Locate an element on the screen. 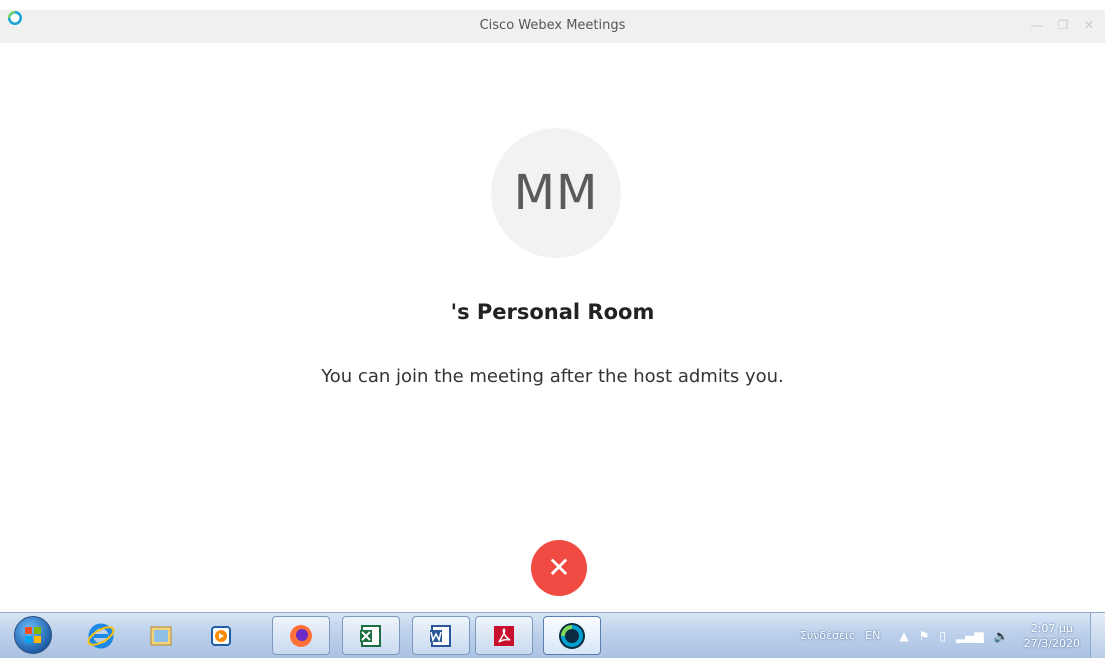 The width and height of the screenshot is (1105, 658). taskbar-excel is located at coordinates (371, 635).